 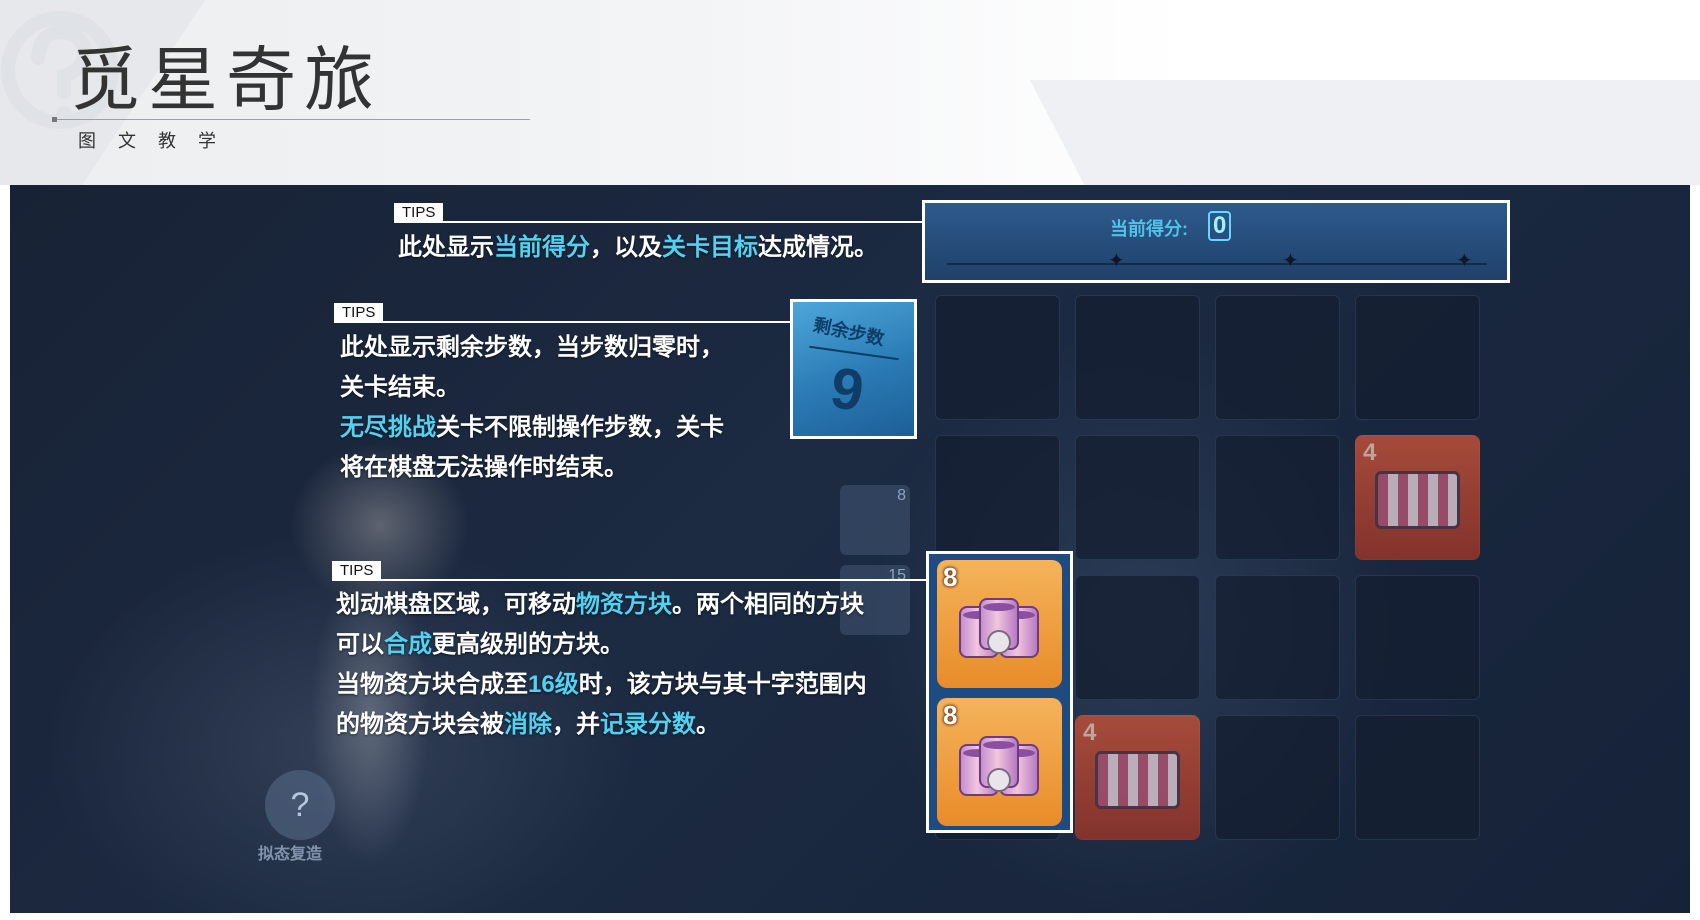 What do you see at coordinates (388, 427) in the screenshot?
I see `tip-highlight-text: 无尽挑战` at bounding box center [388, 427].